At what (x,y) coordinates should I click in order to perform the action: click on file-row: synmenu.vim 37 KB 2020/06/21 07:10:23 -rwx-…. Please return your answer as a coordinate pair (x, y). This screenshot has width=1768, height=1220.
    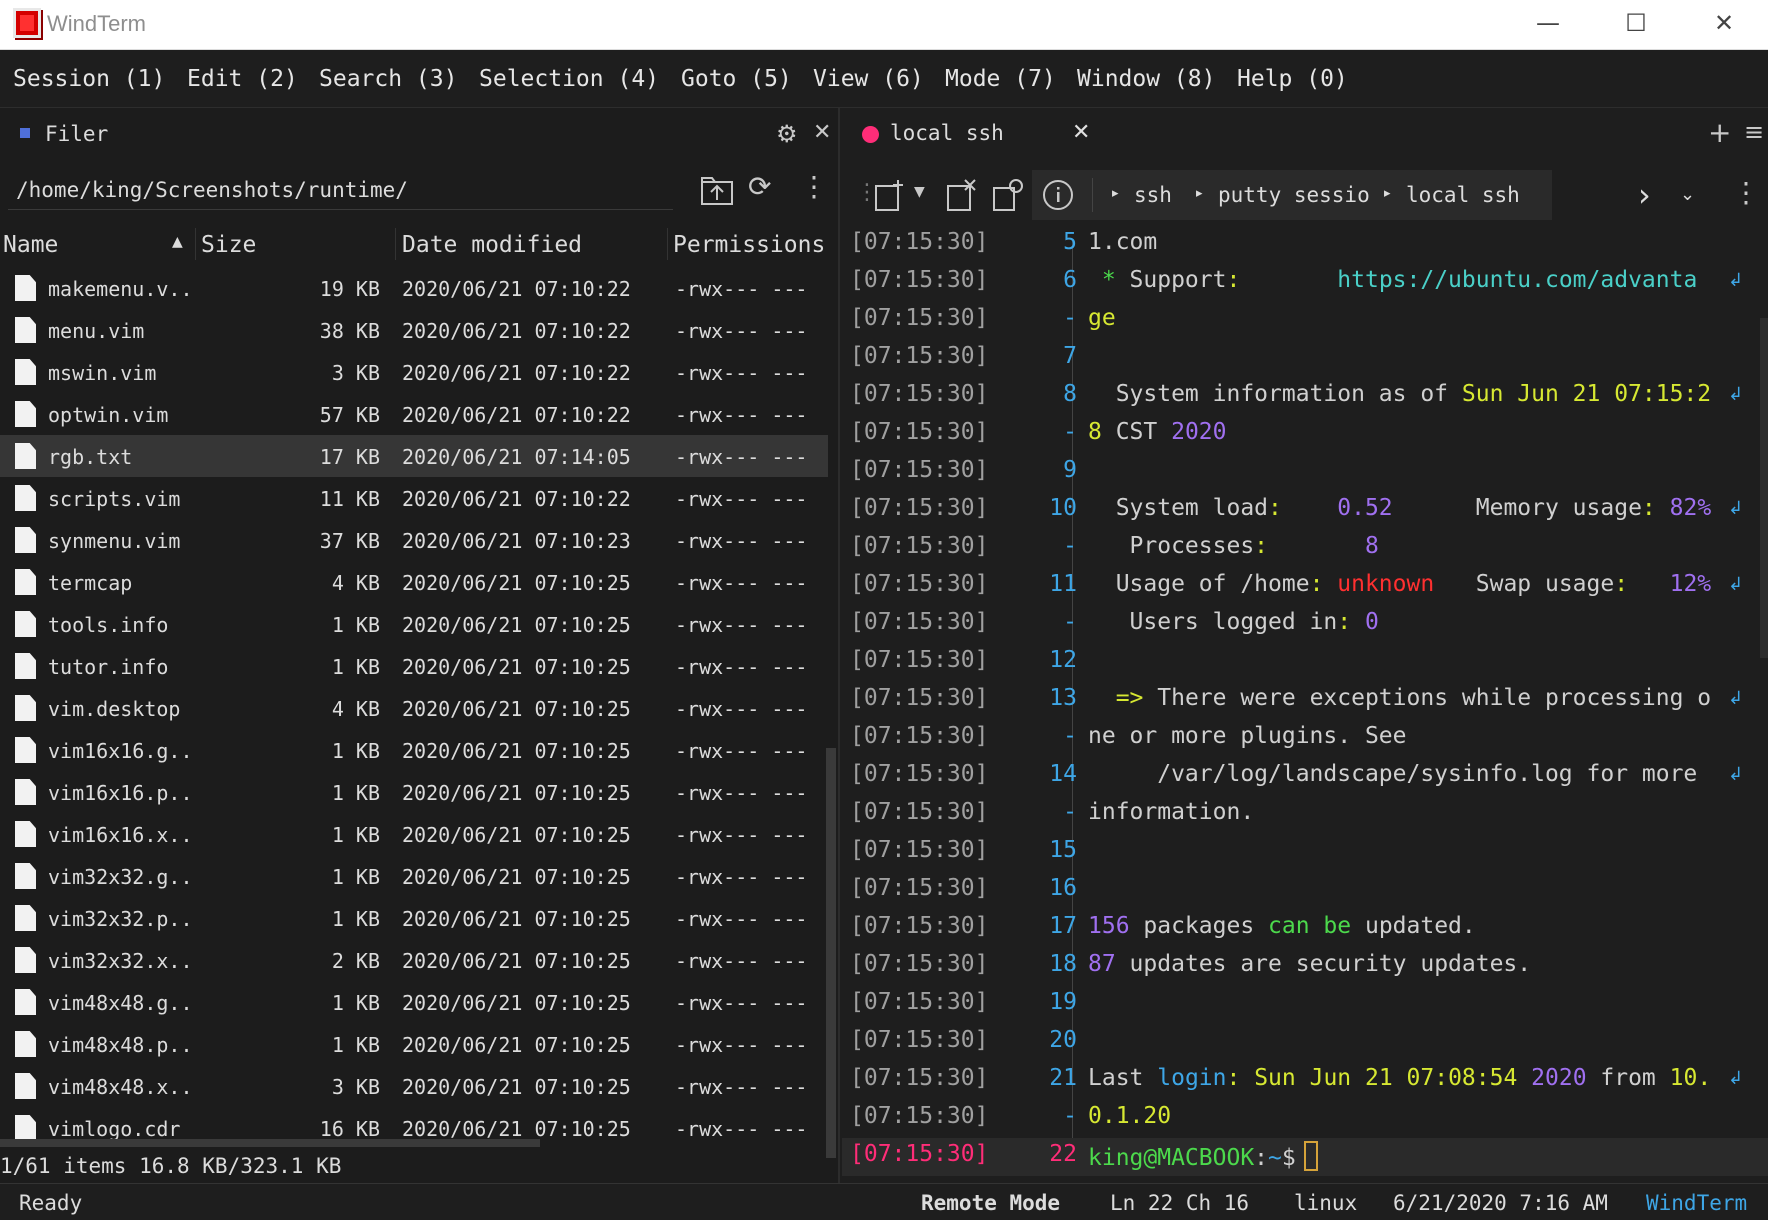
    Looking at the image, I should click on (414, 540).